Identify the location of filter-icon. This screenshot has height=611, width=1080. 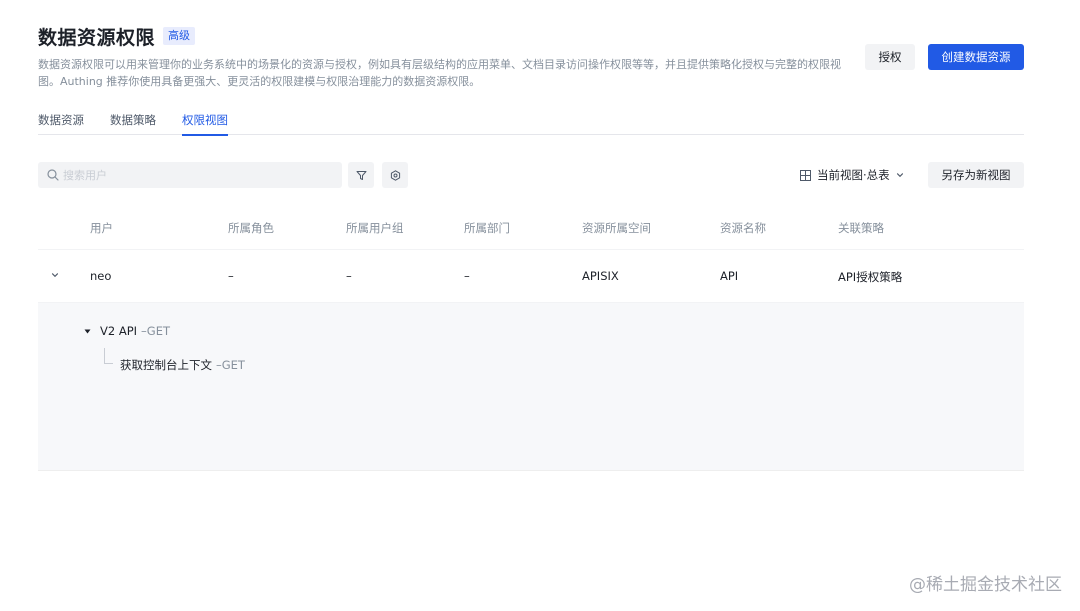
(361, 175).